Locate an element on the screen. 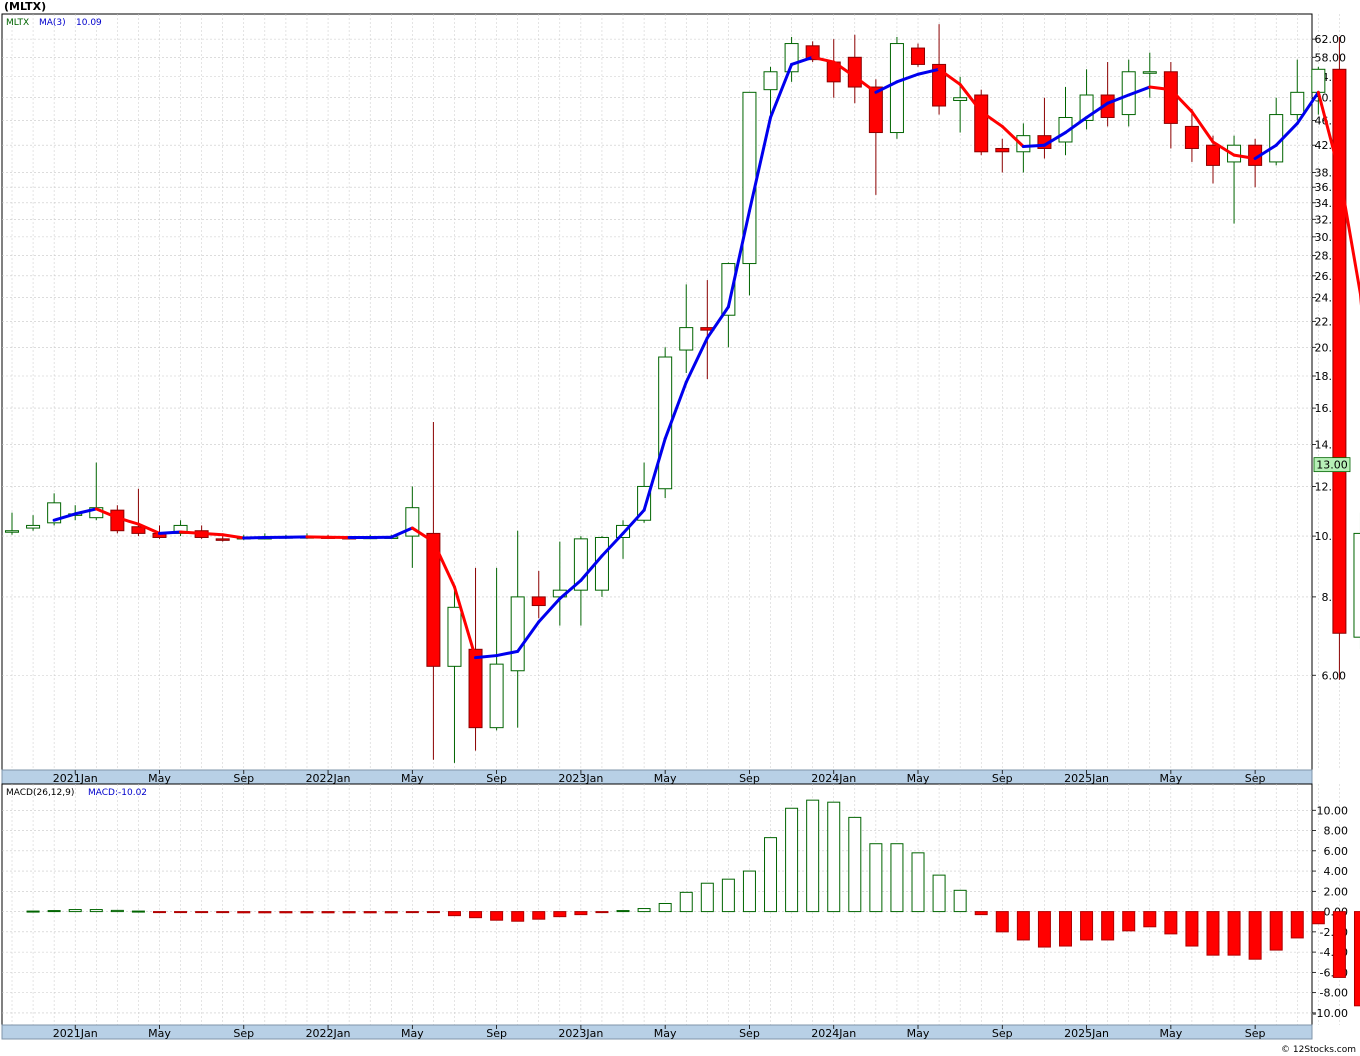  macd-legend-value: MACD:-10.02 is located at coordinates (117, 793).